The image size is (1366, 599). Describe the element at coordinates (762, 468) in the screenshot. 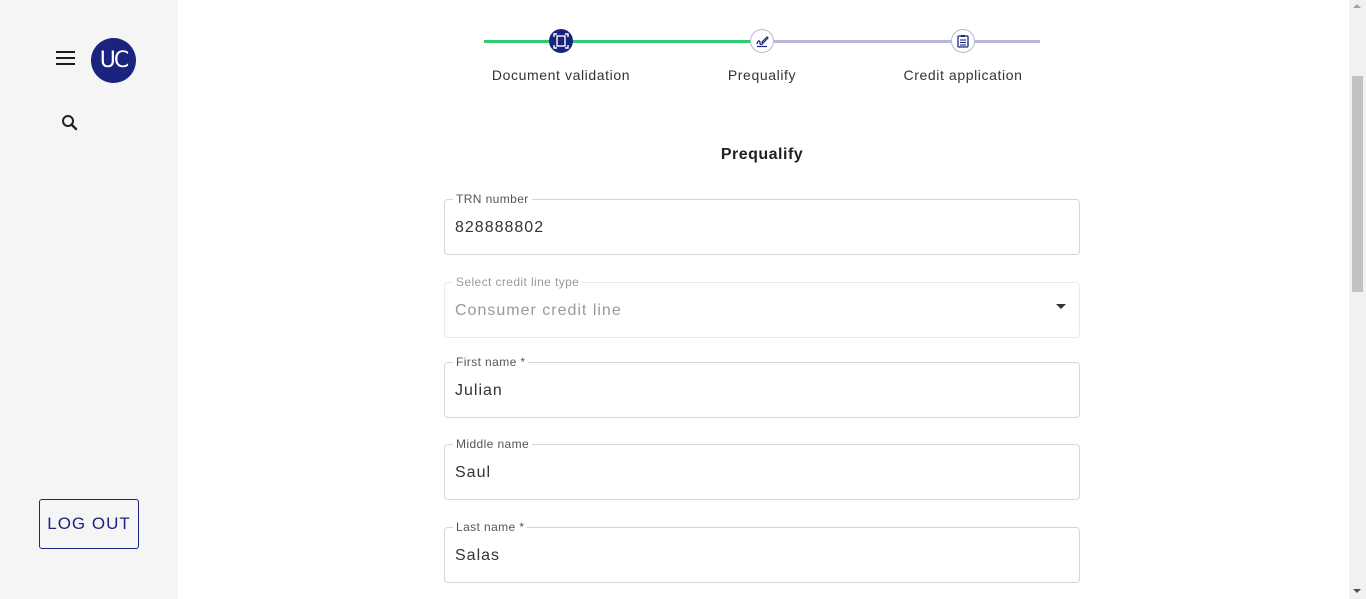

I see `middle-name-field: Middle name Saul` at that location.